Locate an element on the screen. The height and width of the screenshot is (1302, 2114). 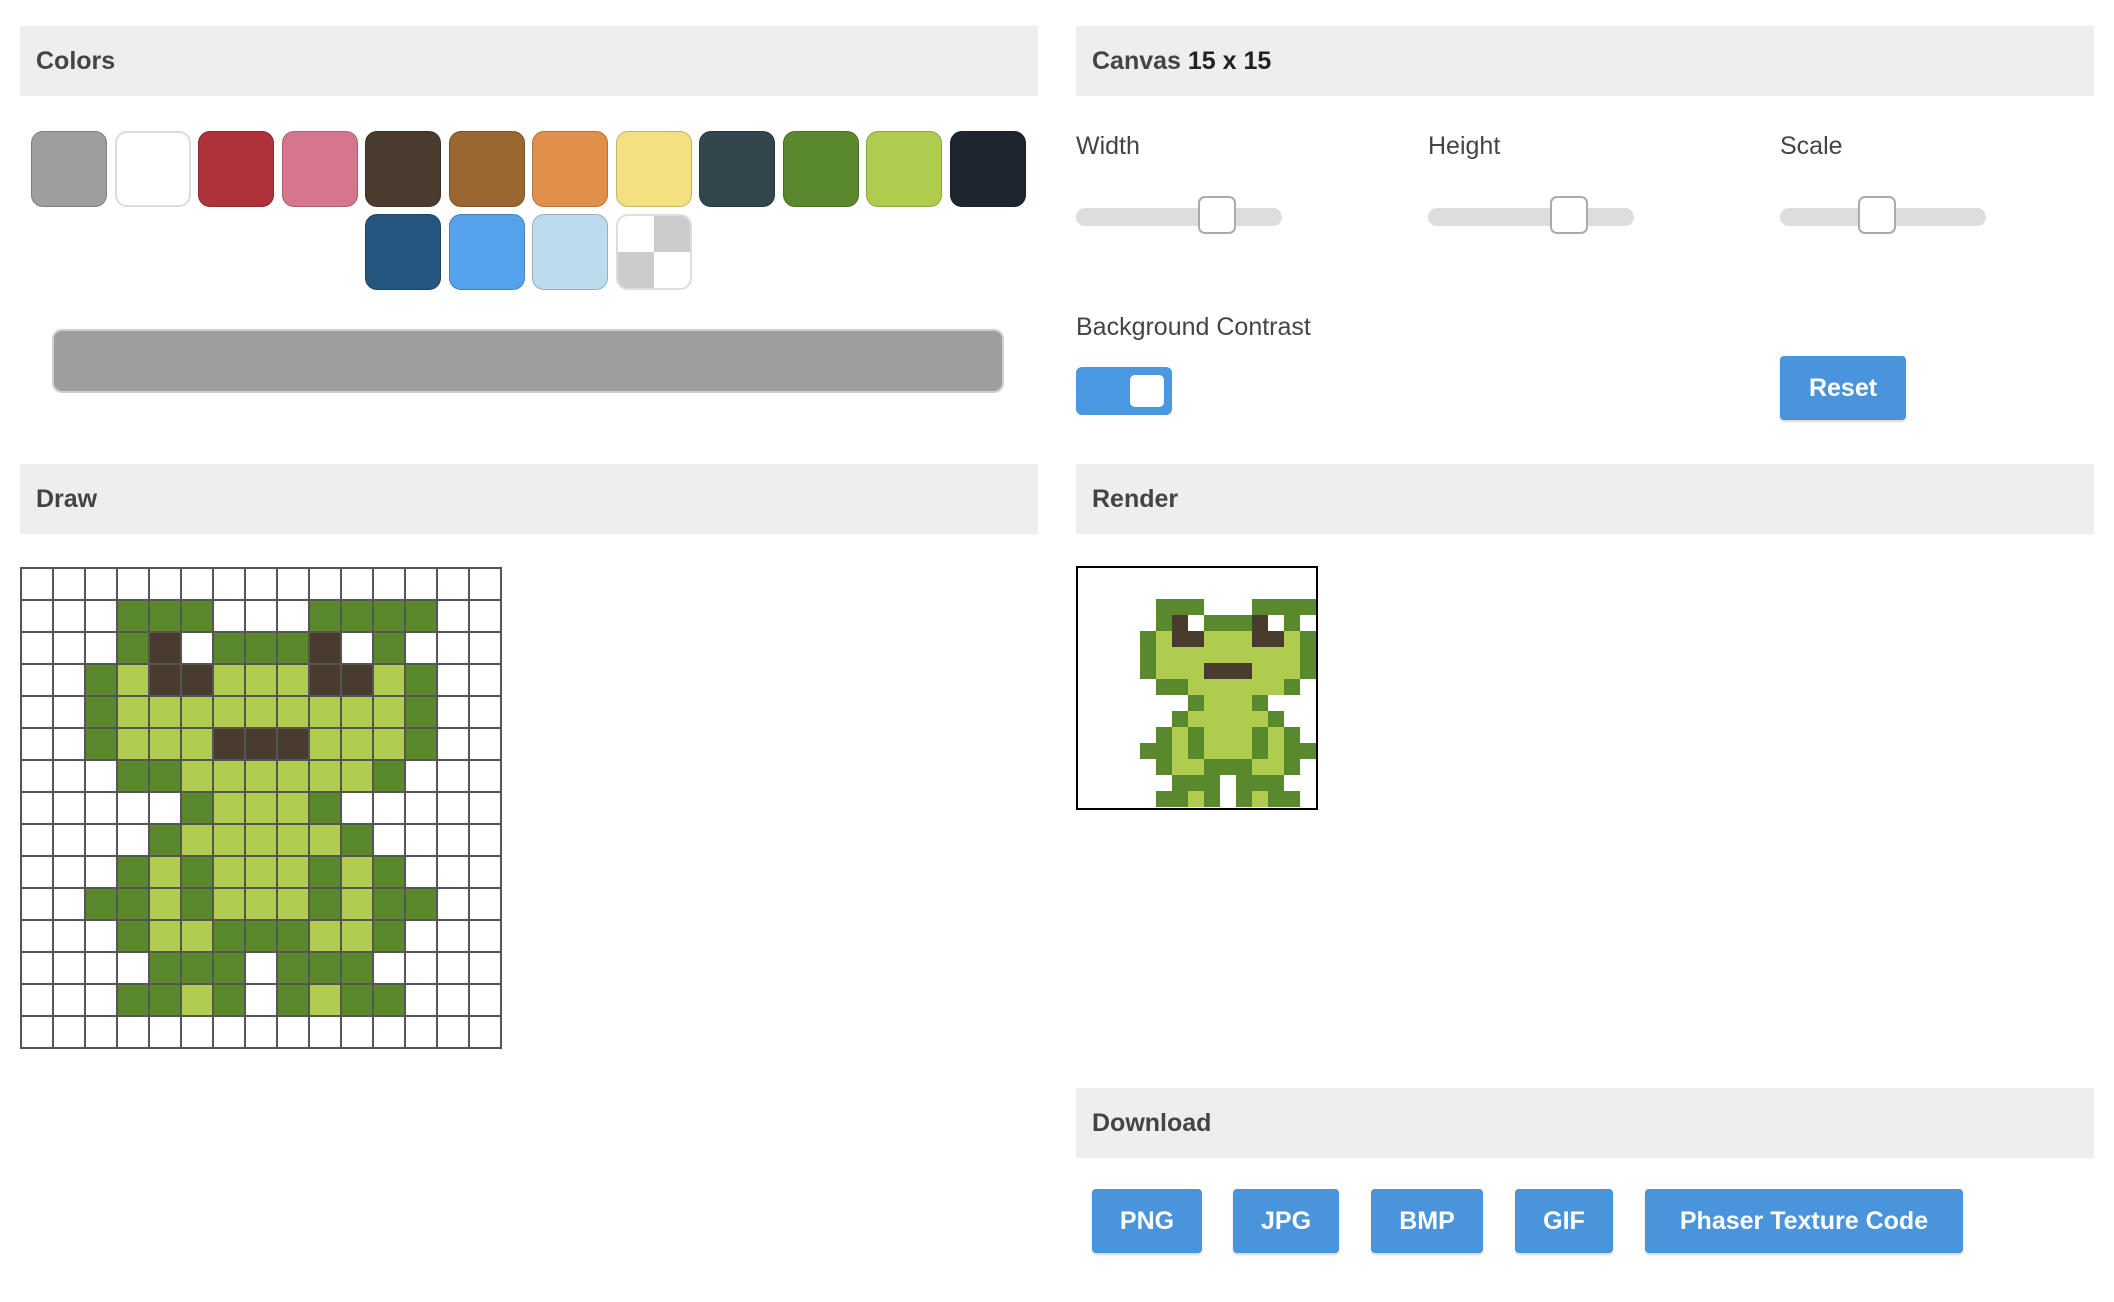
color-swatch-dark-slate is located at coordinates (737, 169).